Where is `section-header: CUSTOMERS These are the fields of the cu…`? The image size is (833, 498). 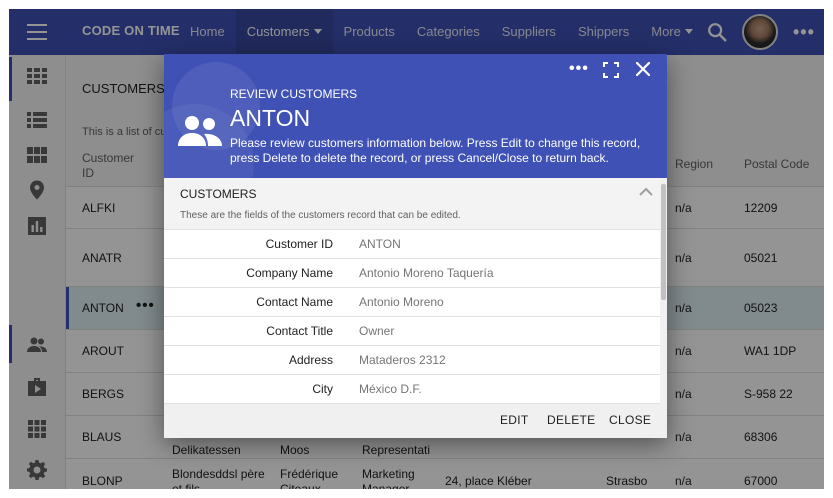
section-header: CUSTOMERS These are the fields of the cu… is located at coordinates (412, 204).